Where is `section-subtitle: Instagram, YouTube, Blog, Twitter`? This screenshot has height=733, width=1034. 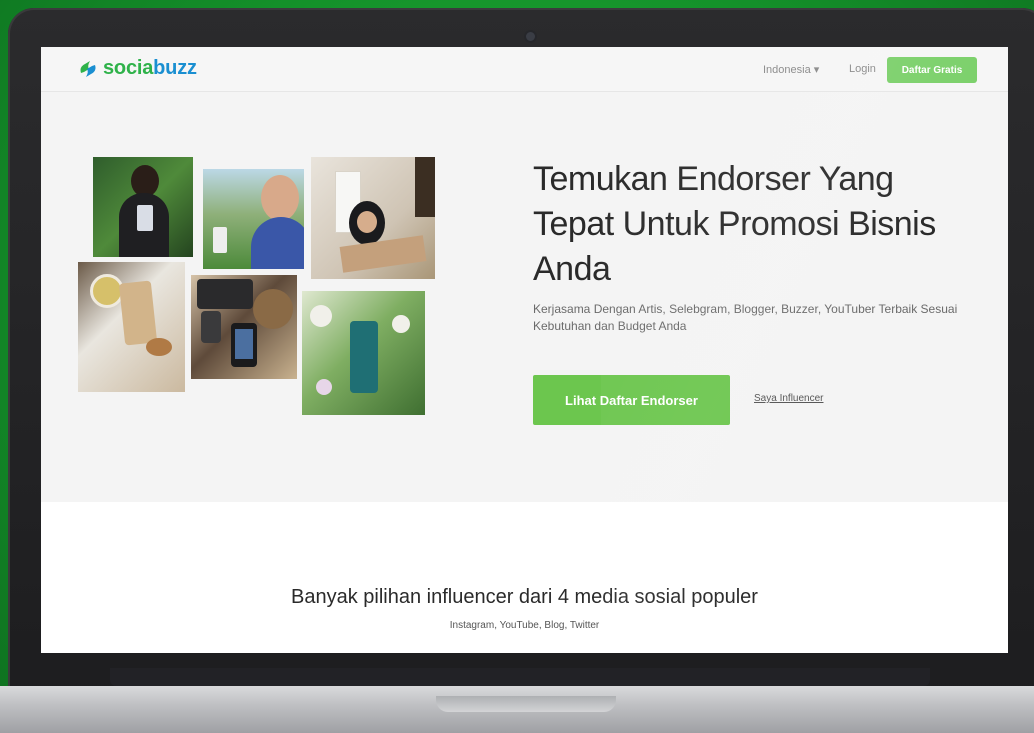 section-subtitle: Instagram, YouTube, Blog, Twitter is located at coordinates (524, 625).